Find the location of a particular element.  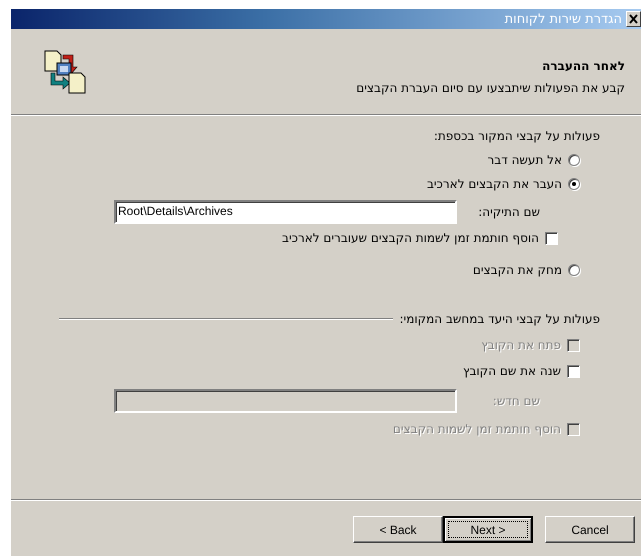

checkbox-label: פתח את הקובץ is located at coordinates (521, 345).